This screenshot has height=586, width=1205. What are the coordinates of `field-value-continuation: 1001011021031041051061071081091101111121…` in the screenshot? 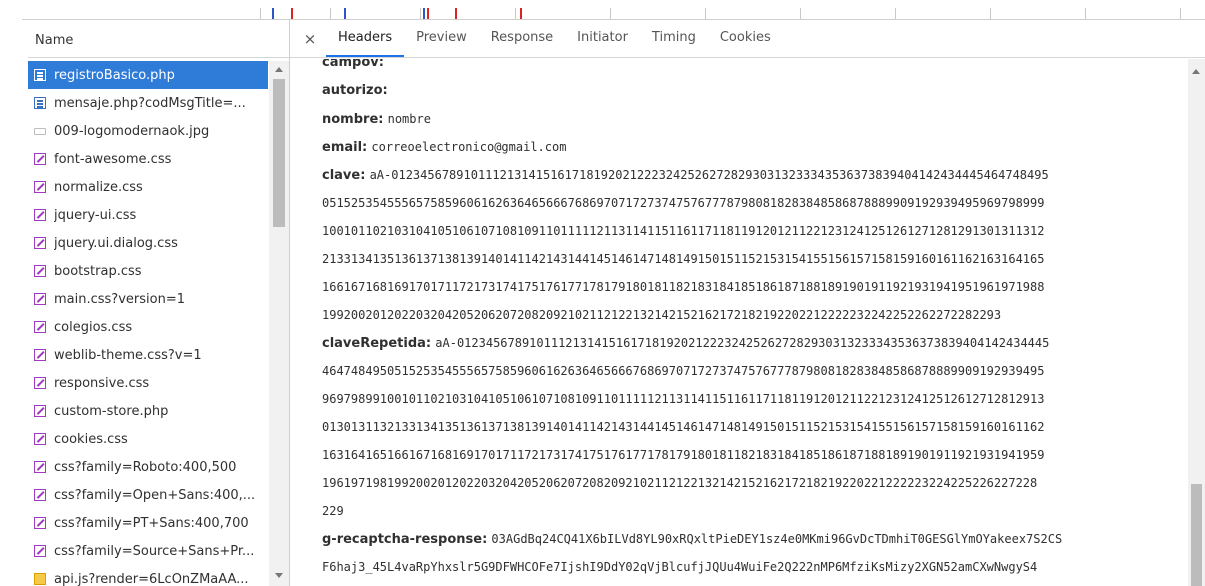 It's located at (683, 231).